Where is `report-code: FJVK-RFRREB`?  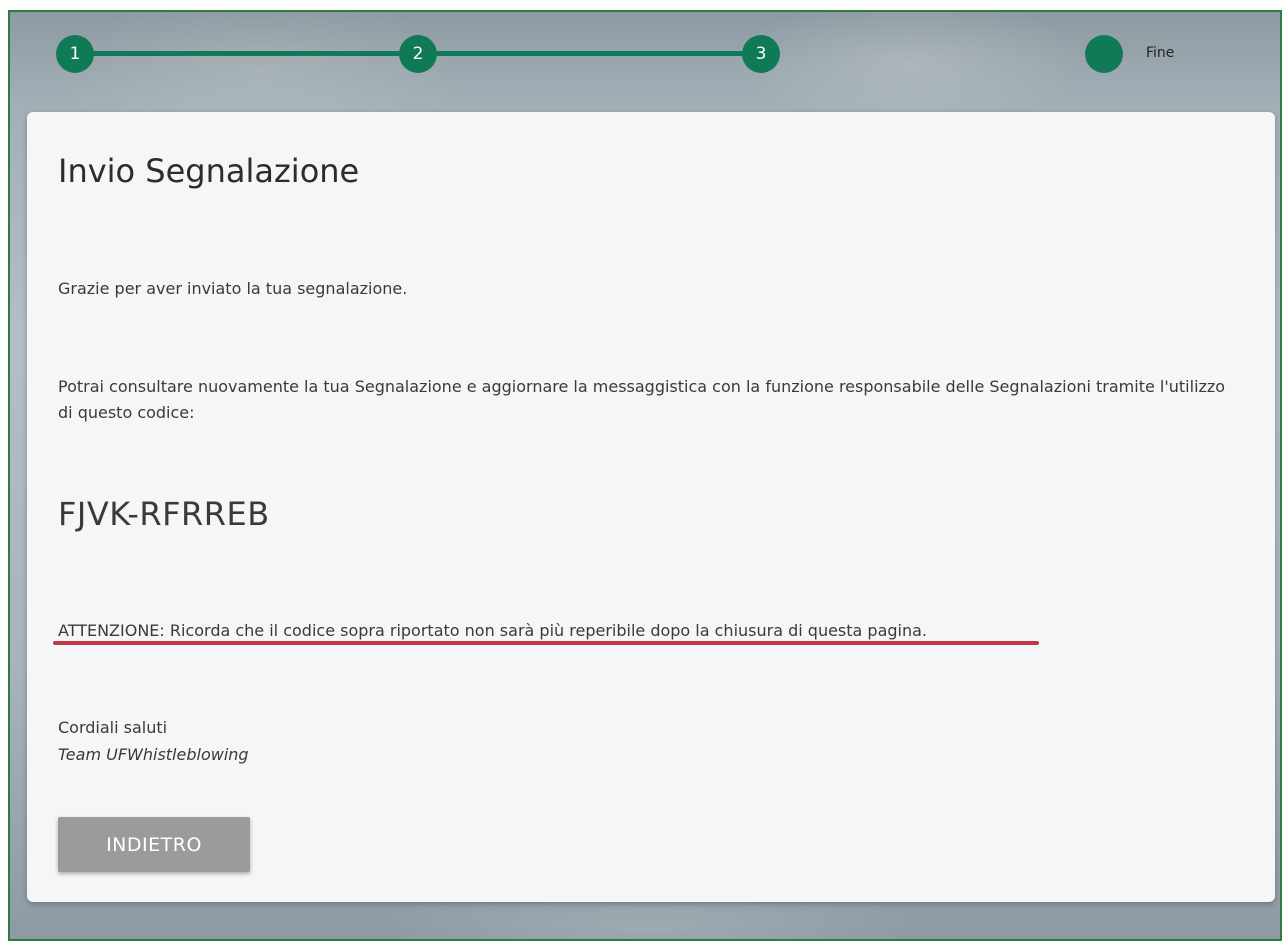 report-code: FJVK-RFRREB is located at coordinates (164, 514).